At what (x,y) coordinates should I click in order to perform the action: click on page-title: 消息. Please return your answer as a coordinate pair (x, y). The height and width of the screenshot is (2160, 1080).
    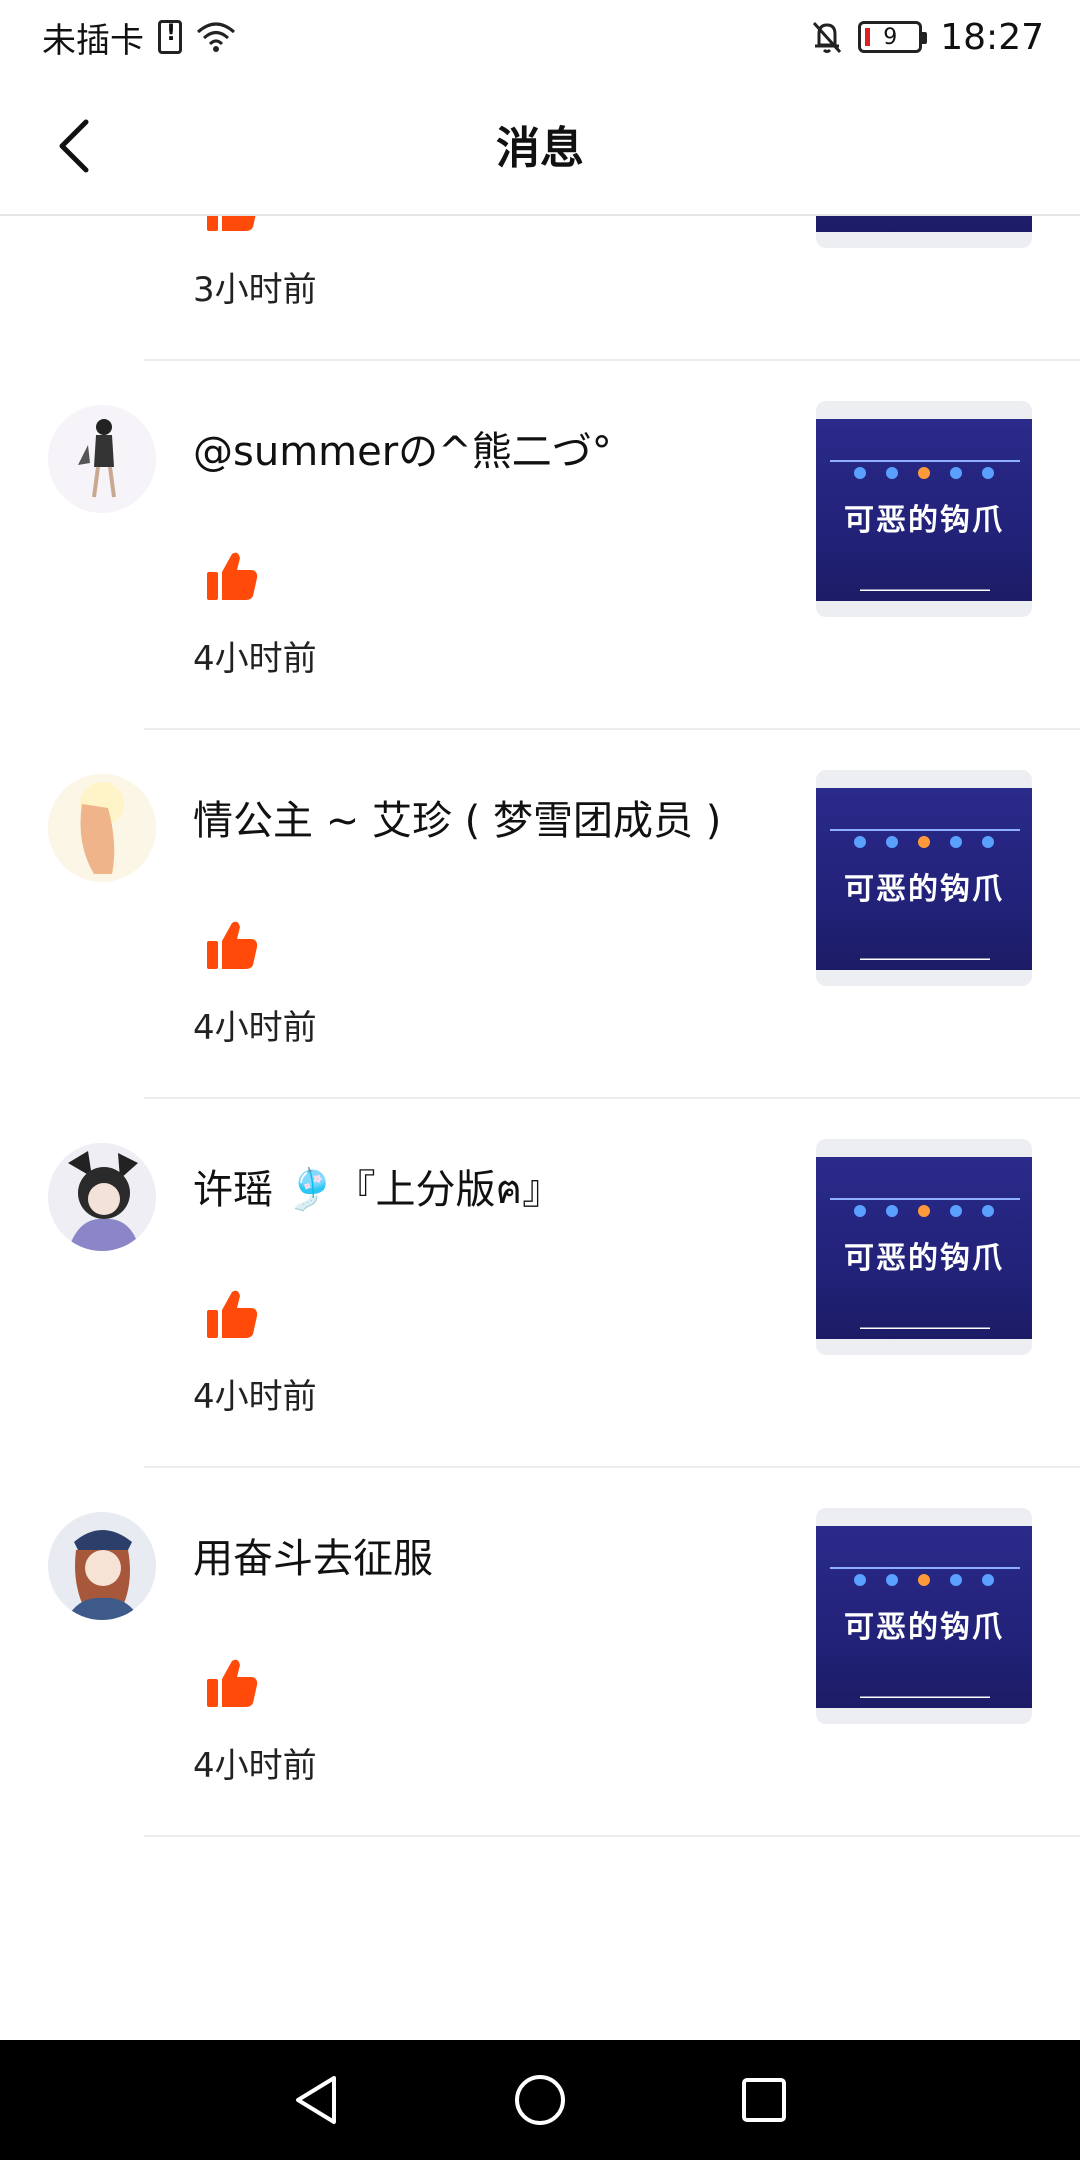
    Looking at the image, I should click on (540, 148).